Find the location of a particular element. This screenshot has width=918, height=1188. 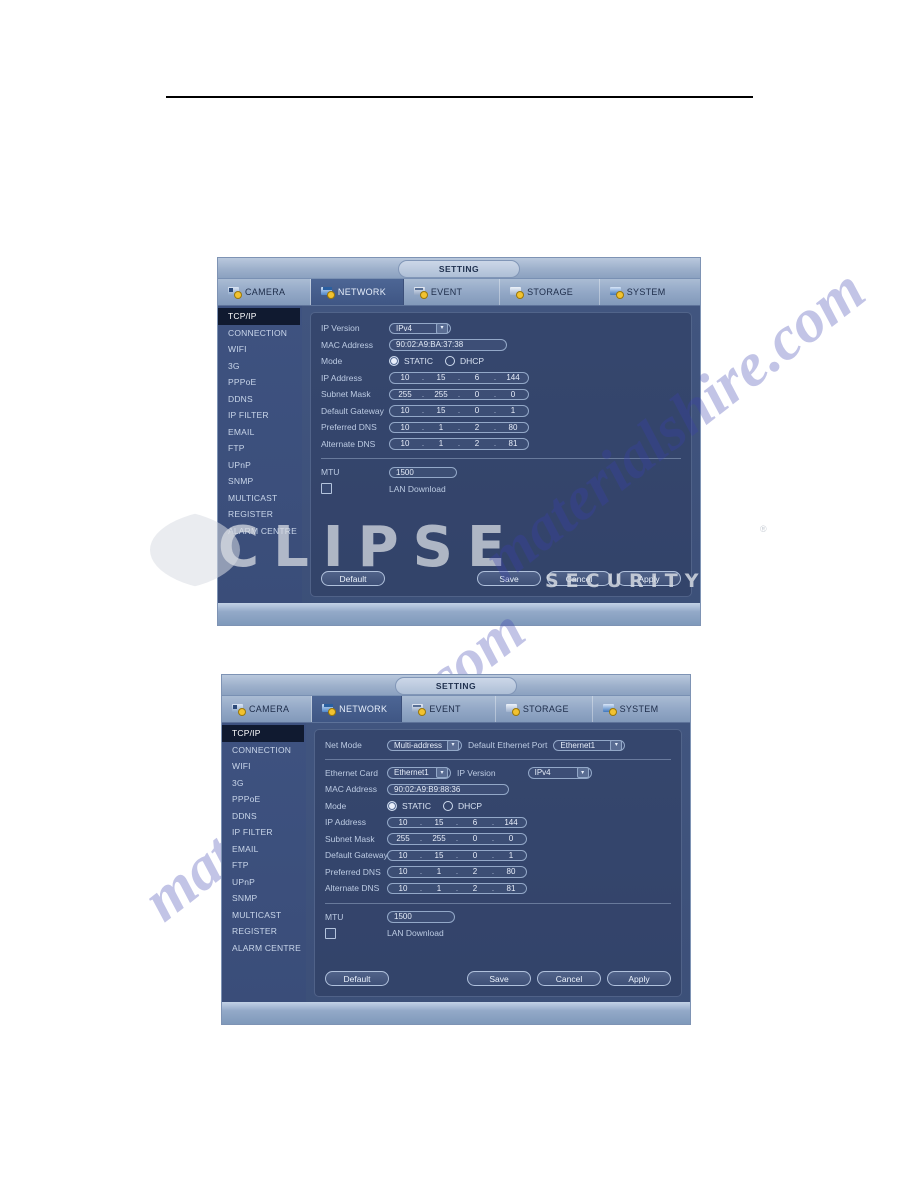

row-mtu: MTU 1500 is located at coordinates (501, 472).